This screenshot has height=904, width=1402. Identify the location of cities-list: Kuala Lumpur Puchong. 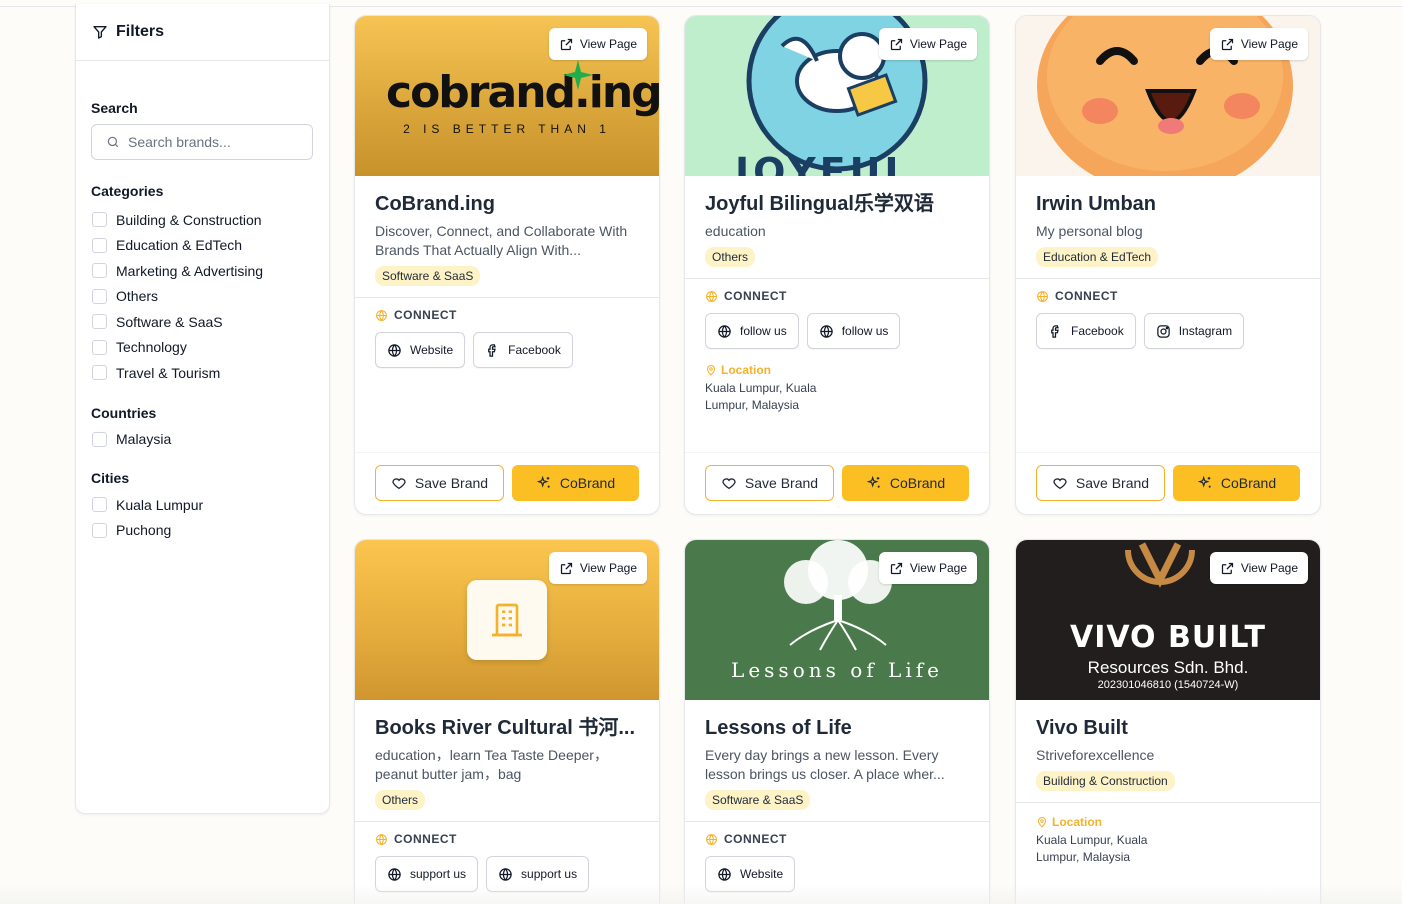
(202, 517).